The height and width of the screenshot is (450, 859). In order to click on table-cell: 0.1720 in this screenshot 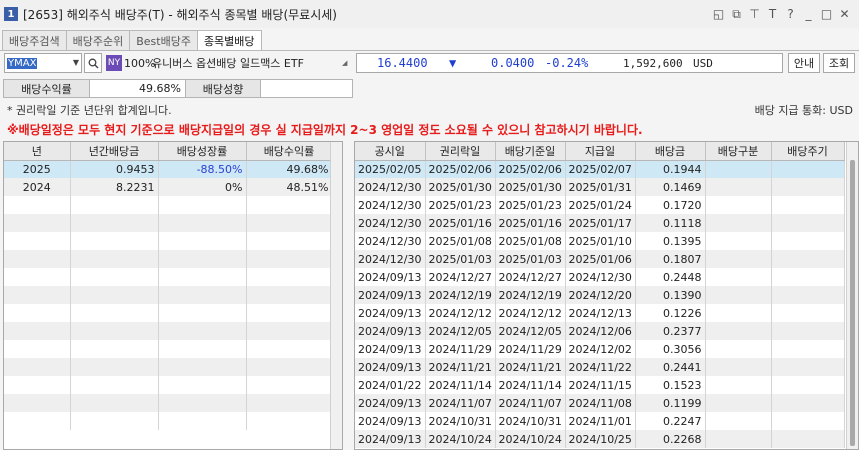, I will do `click(670, 205)`.